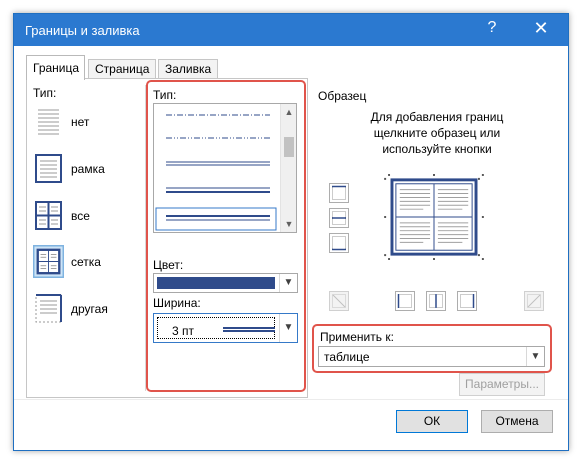  I want to click on tab-shading: Заливка, so click(188, 69).